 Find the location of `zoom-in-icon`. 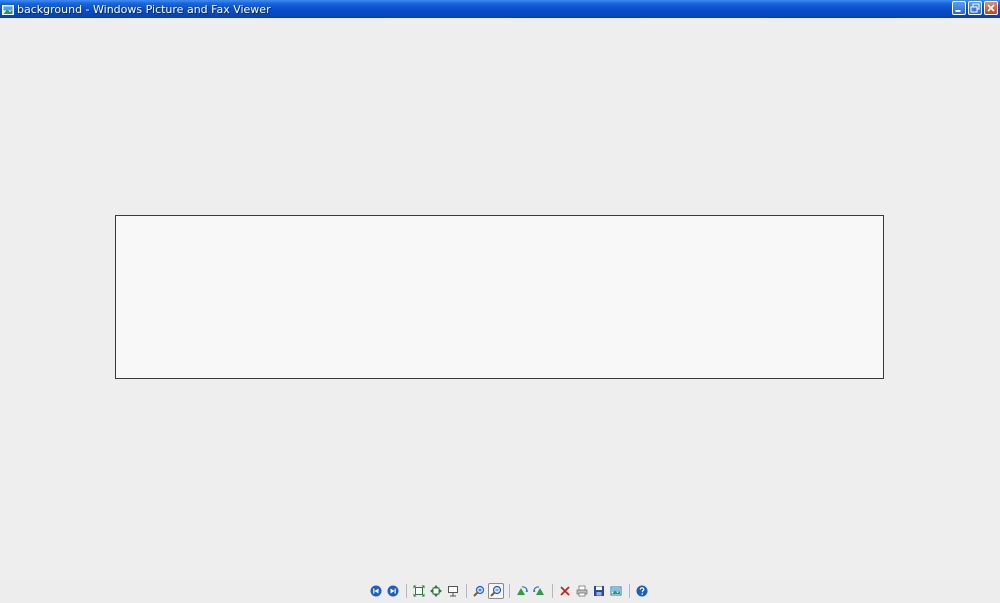

zoom-in-icon is located at coordinates (479, 591).